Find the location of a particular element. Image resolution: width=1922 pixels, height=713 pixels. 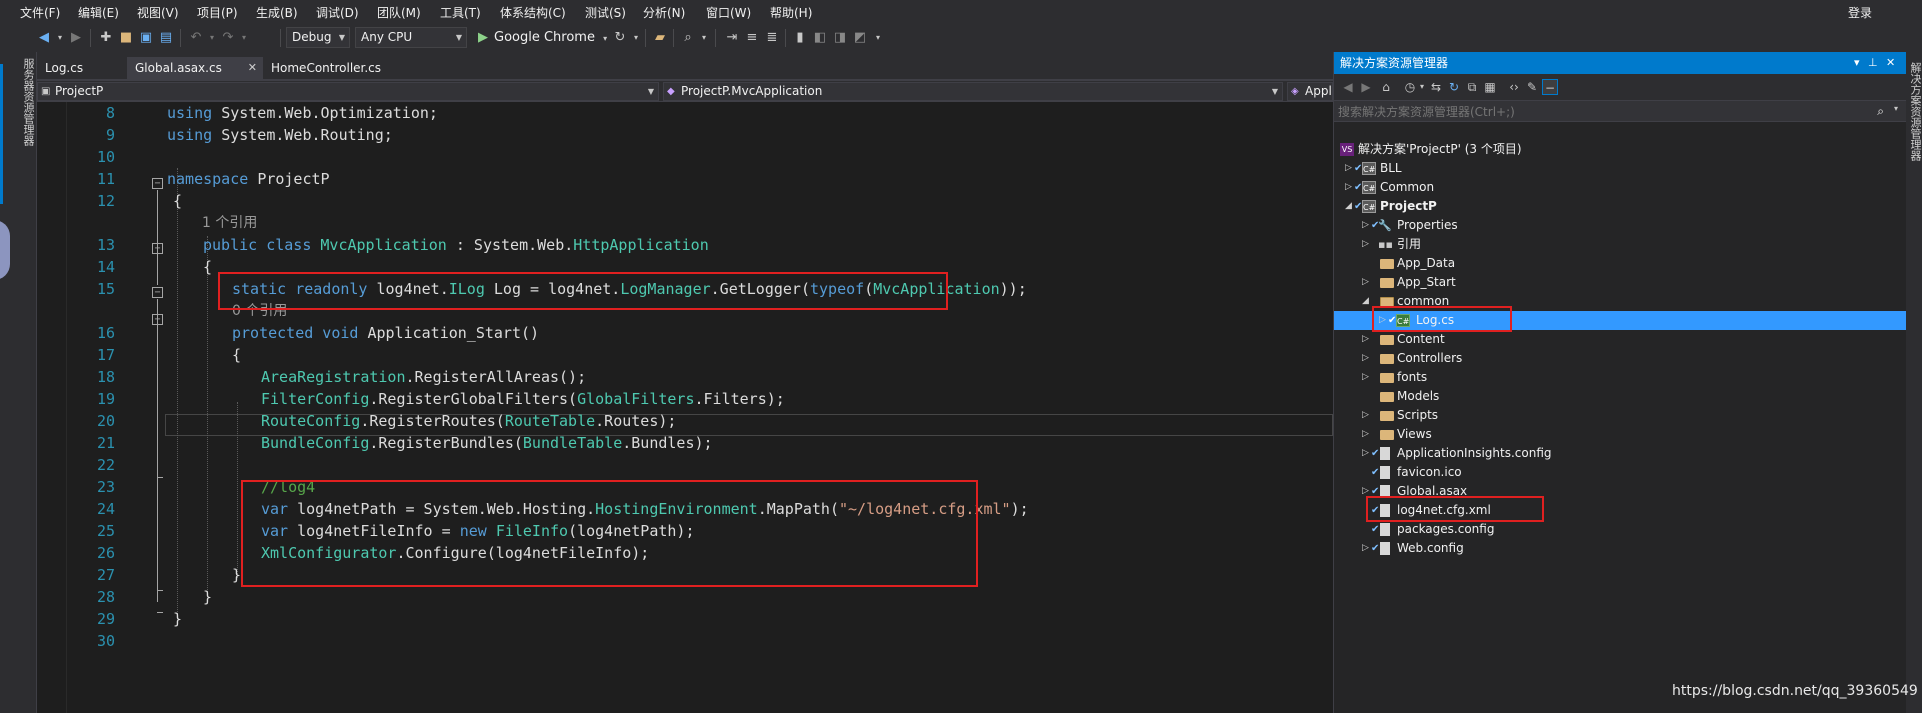

tree-item-web-config: ▷ ✔ Web.config is located at coordinates (1620, 548).